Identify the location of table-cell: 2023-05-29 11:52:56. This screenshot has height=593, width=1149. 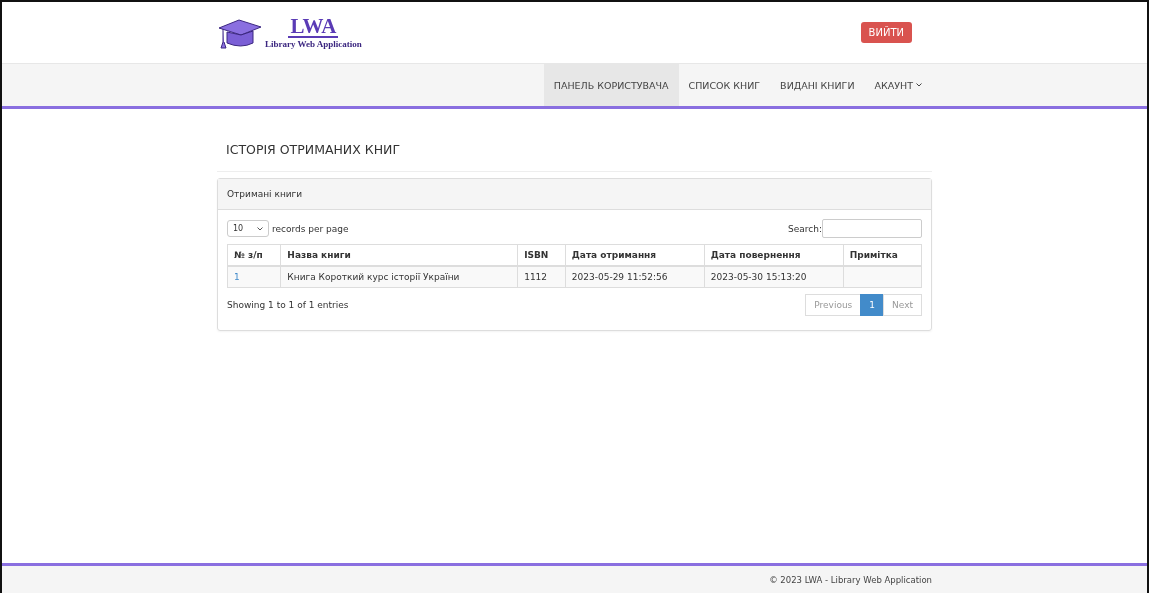
(635, 277).